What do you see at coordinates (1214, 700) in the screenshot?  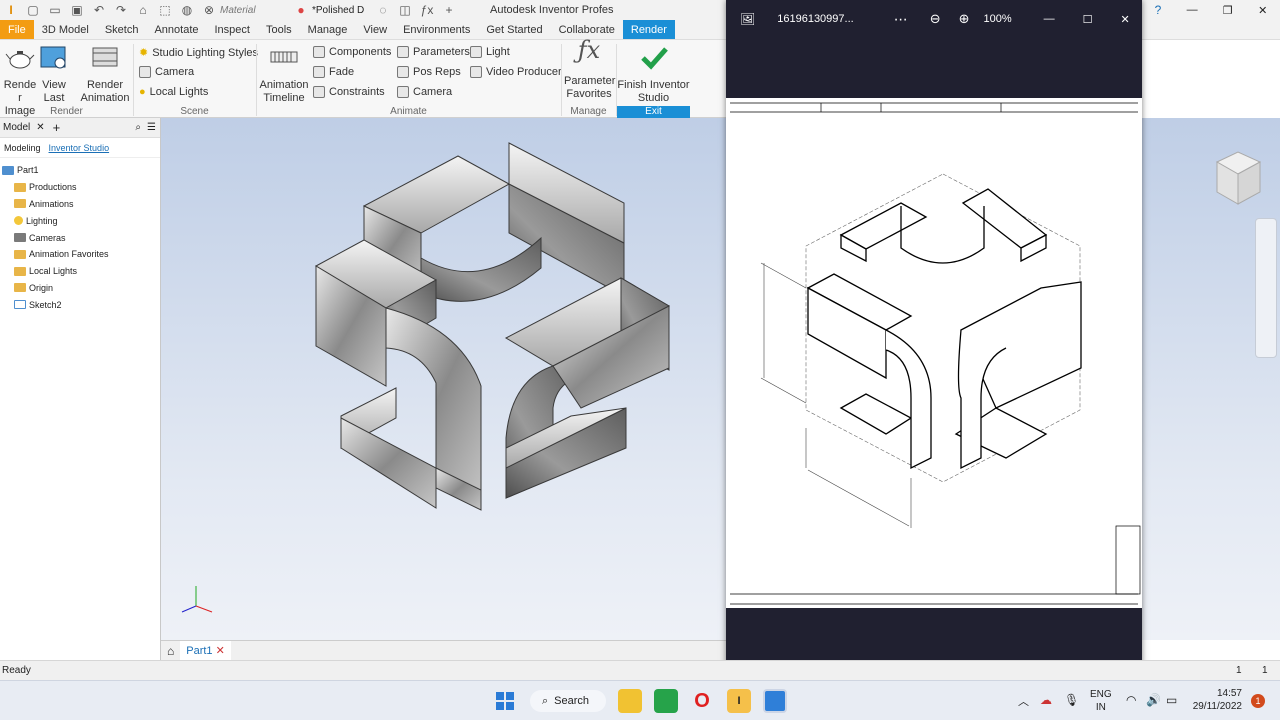 I see `clock: 14:57 29/11/2022` at bounding box center [1214, 700].